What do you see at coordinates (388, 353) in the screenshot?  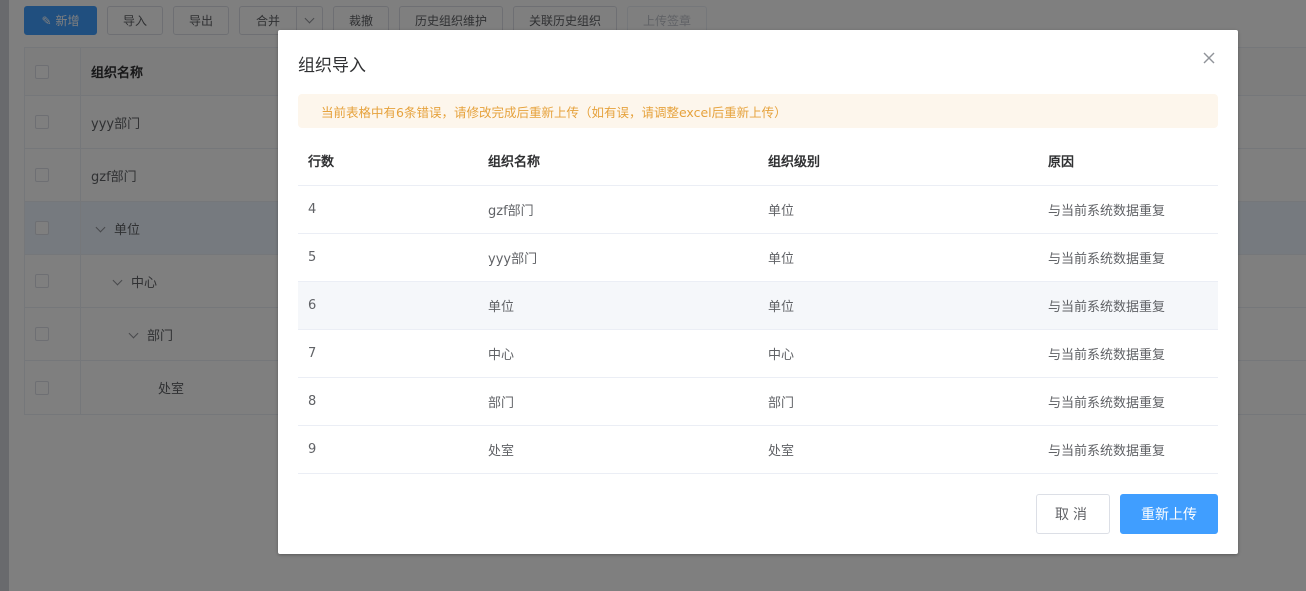 I see `row-number-cell: 7` at bounding box center [388, 353].